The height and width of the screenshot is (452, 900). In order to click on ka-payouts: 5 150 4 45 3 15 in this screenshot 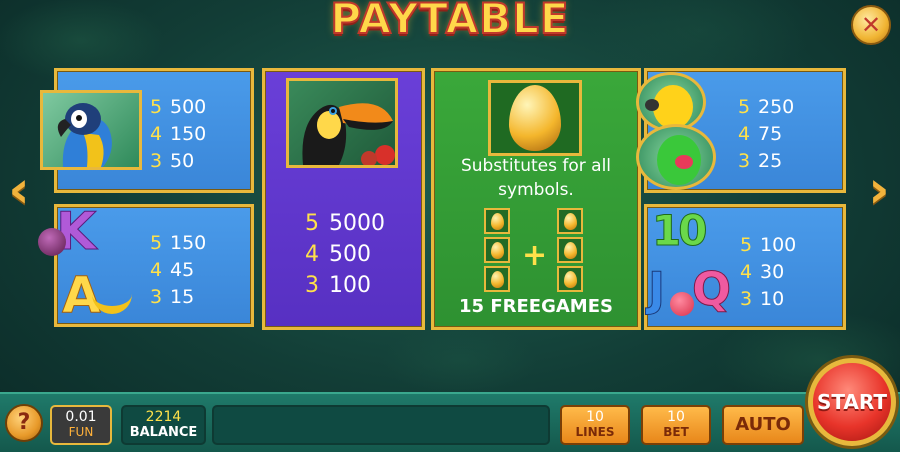, I will do `click(178, 270)`.